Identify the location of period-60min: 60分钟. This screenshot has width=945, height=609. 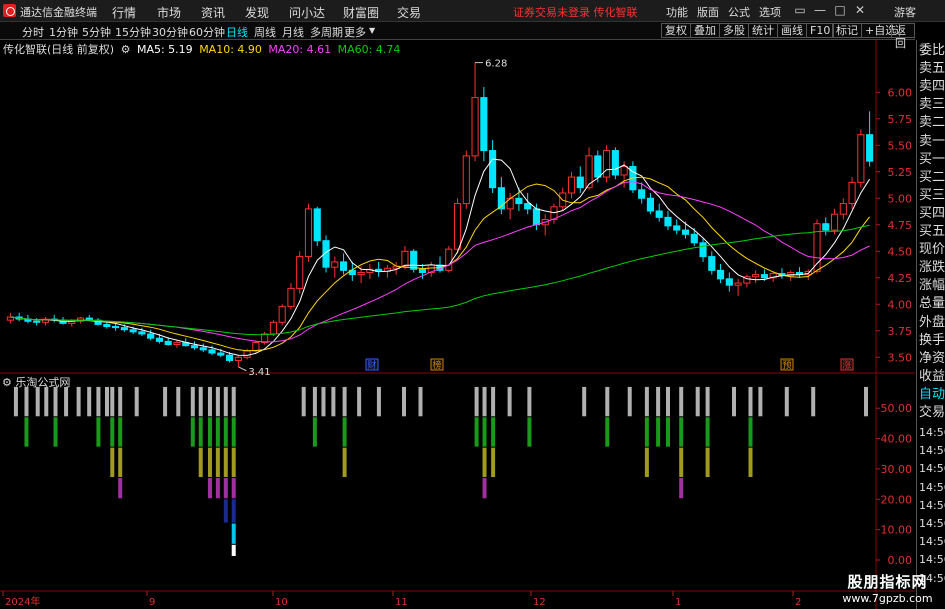
(207, 32).